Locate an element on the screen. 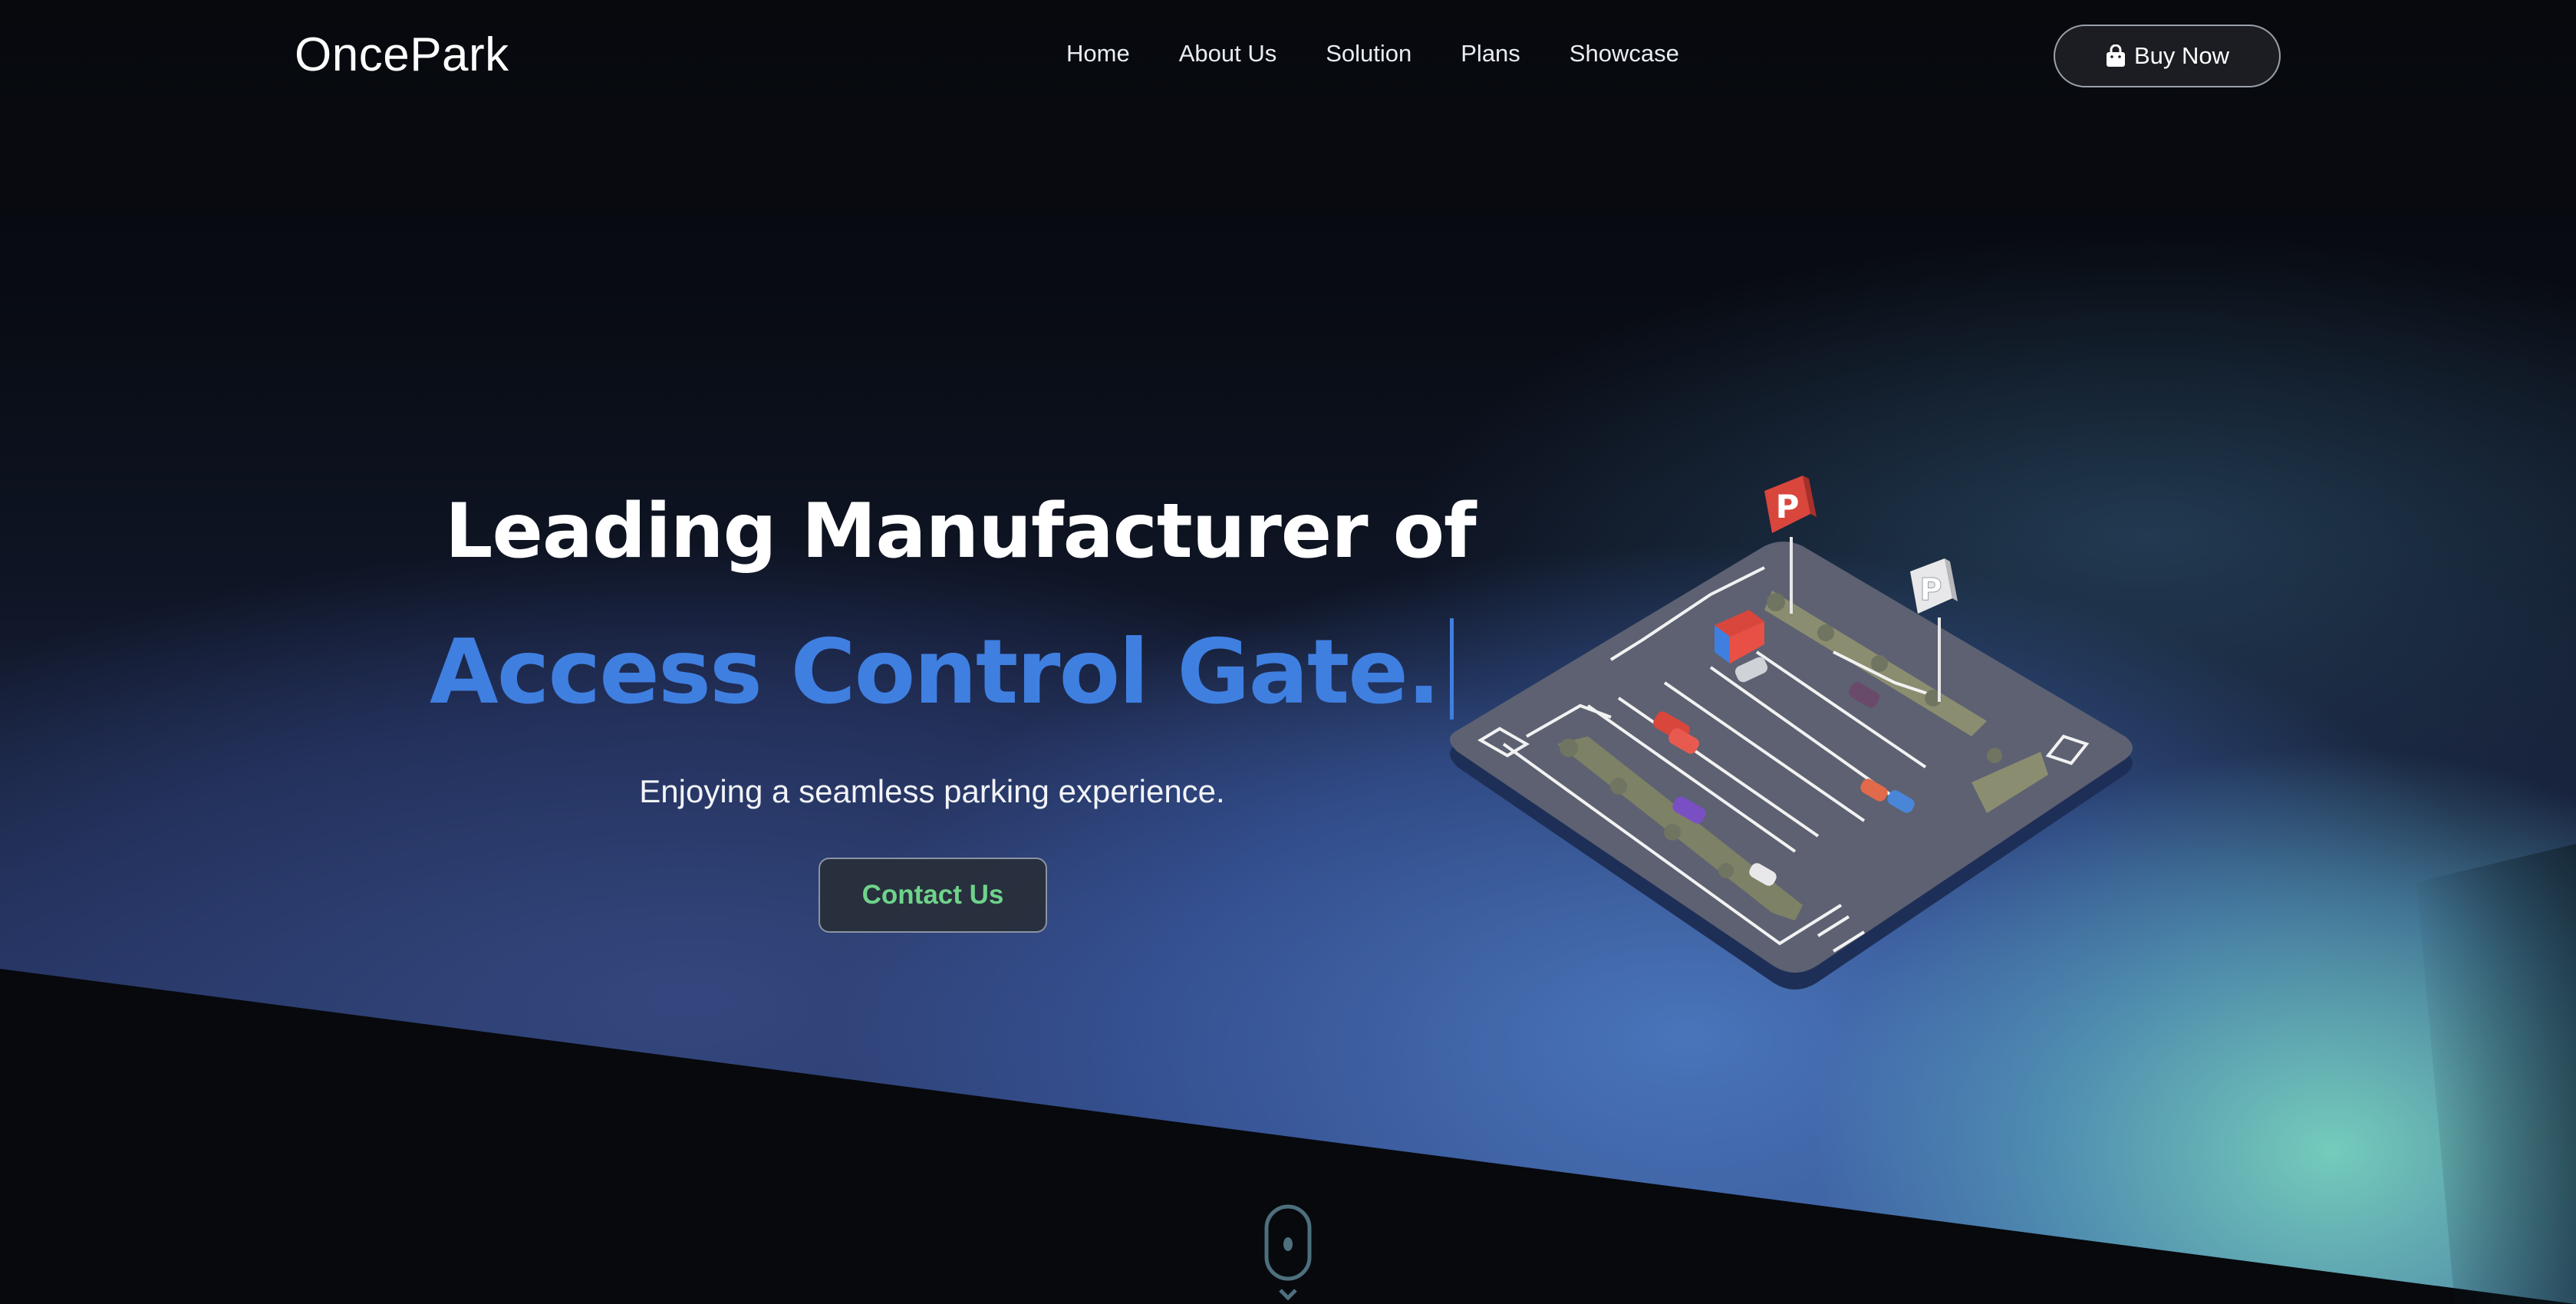  buy-now-label: Buy Now is located at coordinates (2181, 55).